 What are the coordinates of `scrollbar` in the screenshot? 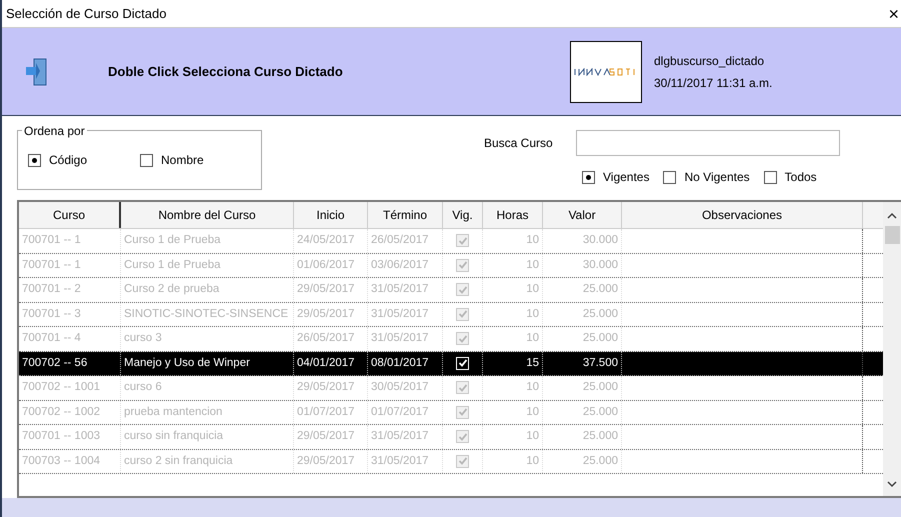 It's located at (892, 349).